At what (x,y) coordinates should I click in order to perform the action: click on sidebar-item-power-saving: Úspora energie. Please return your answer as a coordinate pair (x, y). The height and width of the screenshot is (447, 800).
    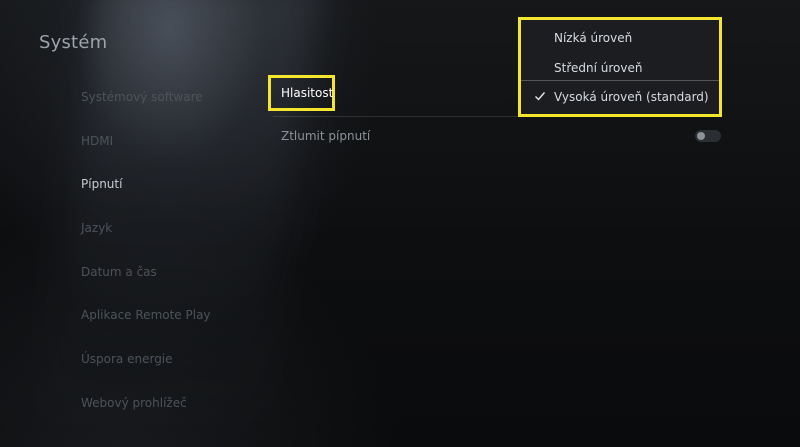
    Looking at the image, I should click on (171, 372).